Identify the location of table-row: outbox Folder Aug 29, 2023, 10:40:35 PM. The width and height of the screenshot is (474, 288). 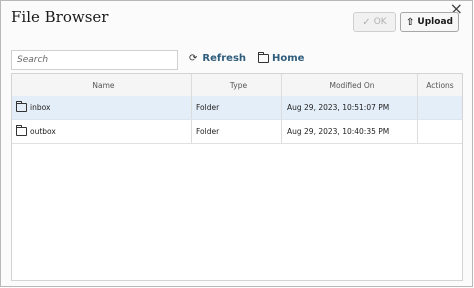
(237, 132).